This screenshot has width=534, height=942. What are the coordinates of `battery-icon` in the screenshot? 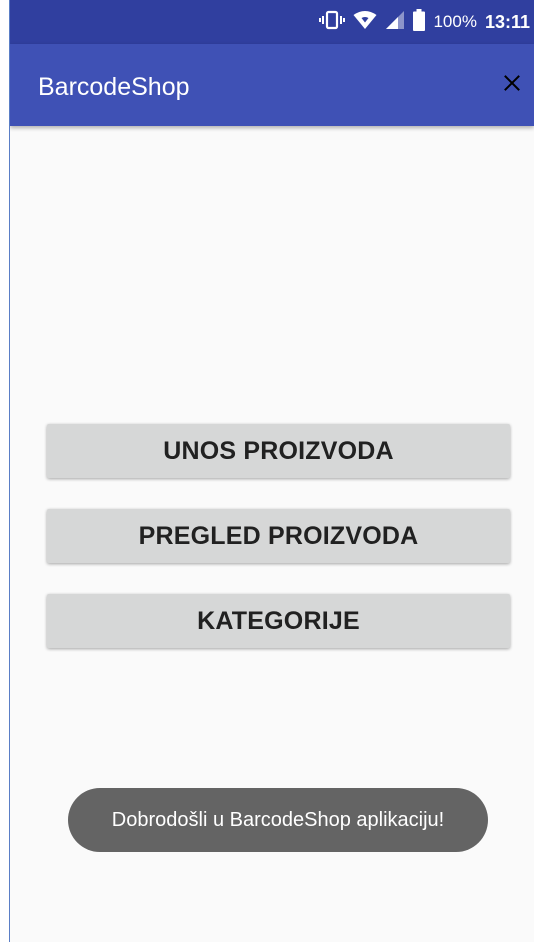 It's located at (419, 22).